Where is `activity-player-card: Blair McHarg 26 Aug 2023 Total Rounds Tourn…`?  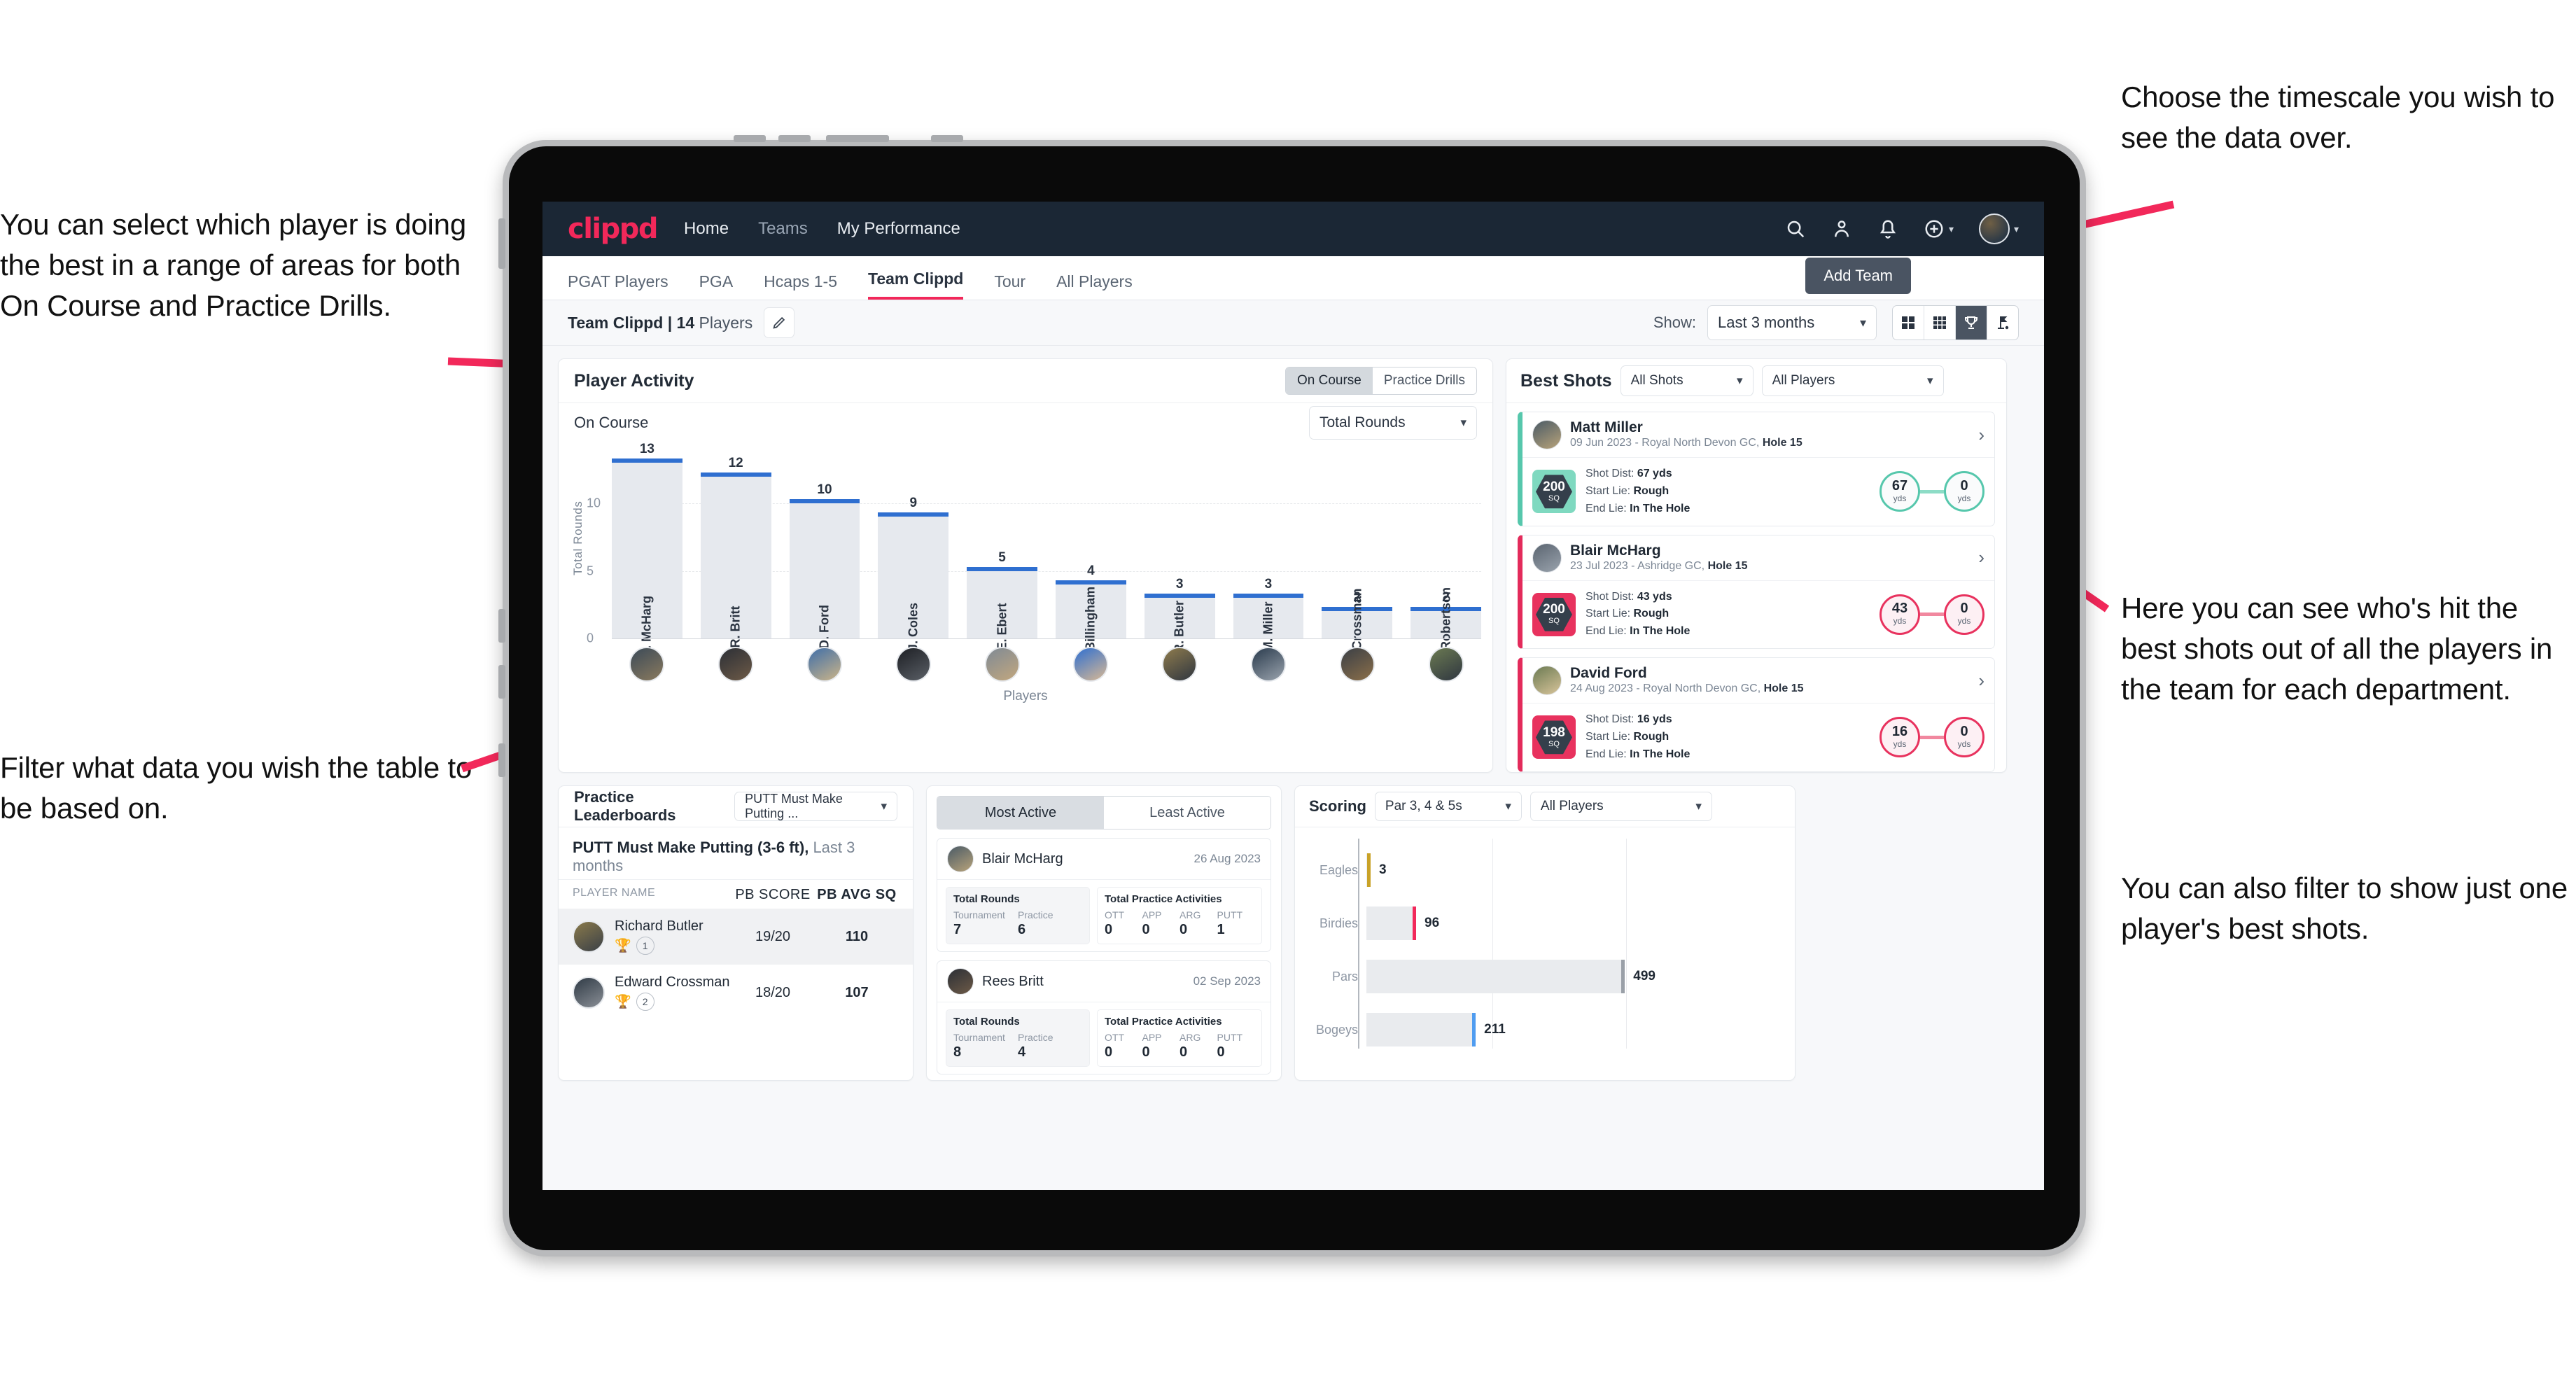 activity-player-card: Blair McHarg 26 Aug 2023 Total Rounds Tourn… is located at coordinates (1104, 895).